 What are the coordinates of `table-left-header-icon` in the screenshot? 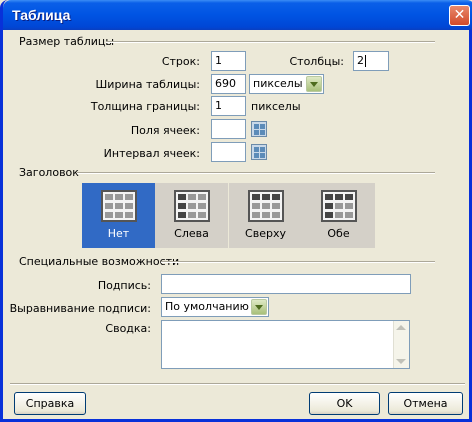 It's located at (192, 206).